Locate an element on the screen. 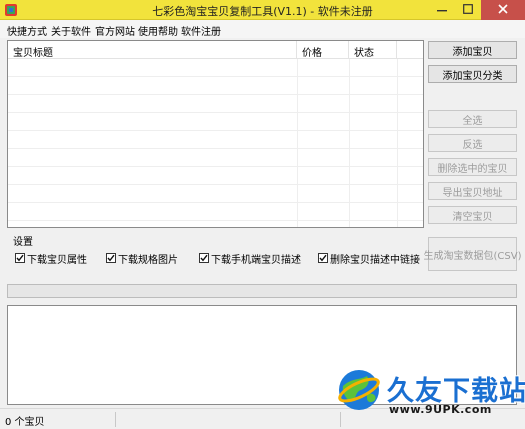 This screenshot has width=525, height=429. option-label: 下载规格图片 is located at coordinates (148, 260).